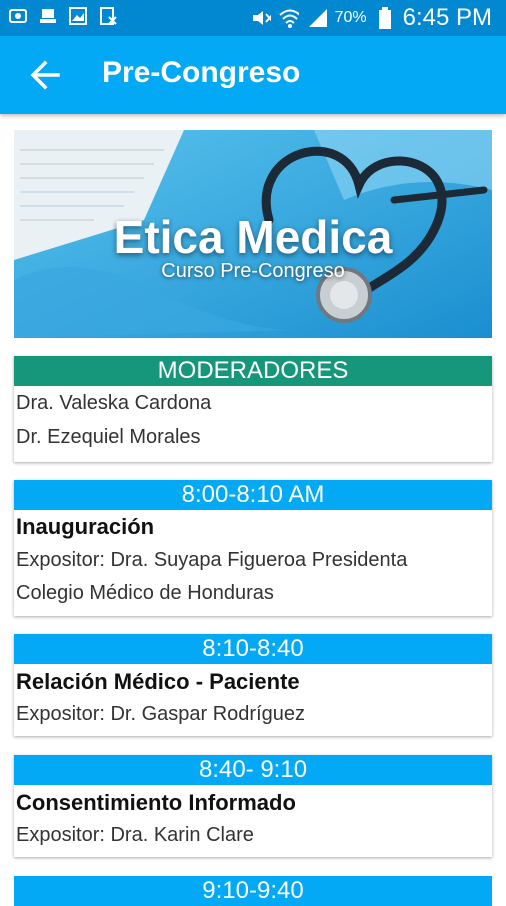 The image size is (506, 906). I want to click on clock: 6:45 PM, so click(447, 17).